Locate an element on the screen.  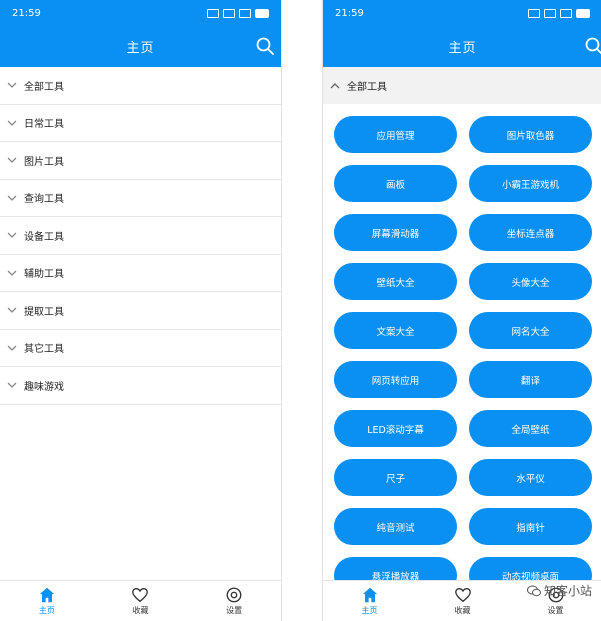
section-title: 全部工具 is located at coordinates (367, 87).